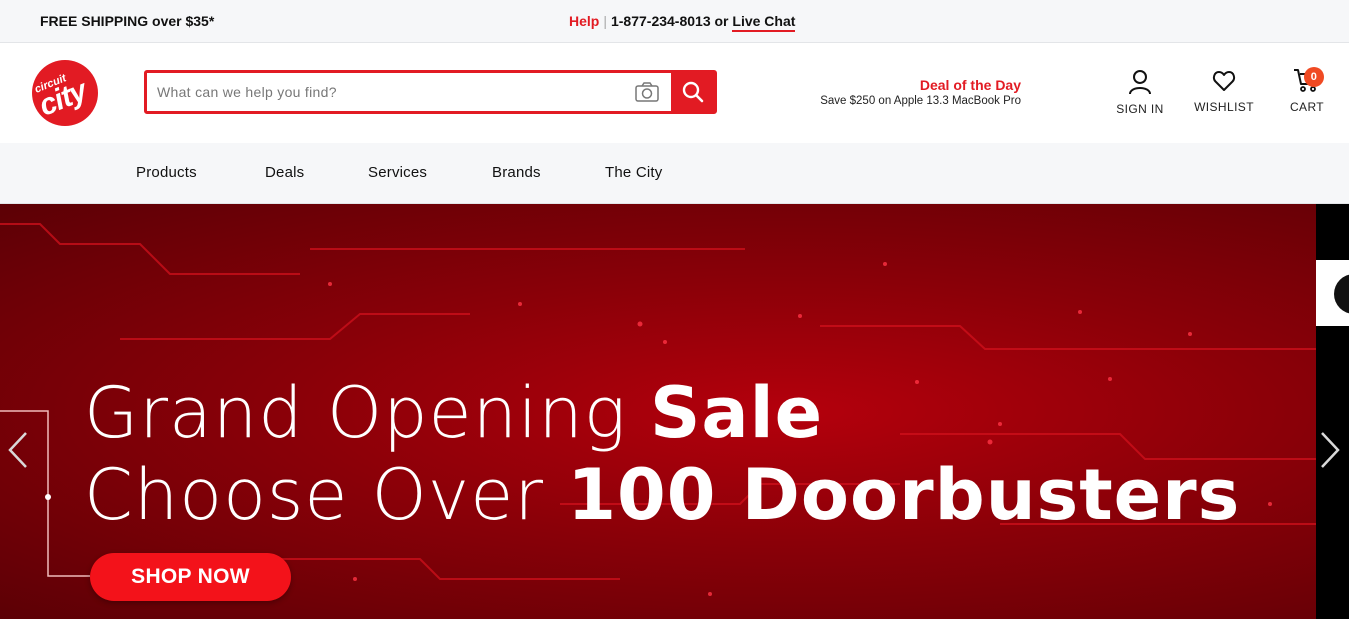 This screenshot has width=1349, height=619. I want to click on nav-products: Products, so click(166, 172).